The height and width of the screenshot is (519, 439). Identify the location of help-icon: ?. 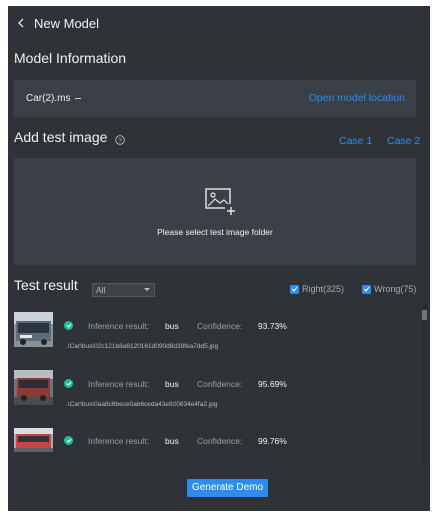
(120, 140).